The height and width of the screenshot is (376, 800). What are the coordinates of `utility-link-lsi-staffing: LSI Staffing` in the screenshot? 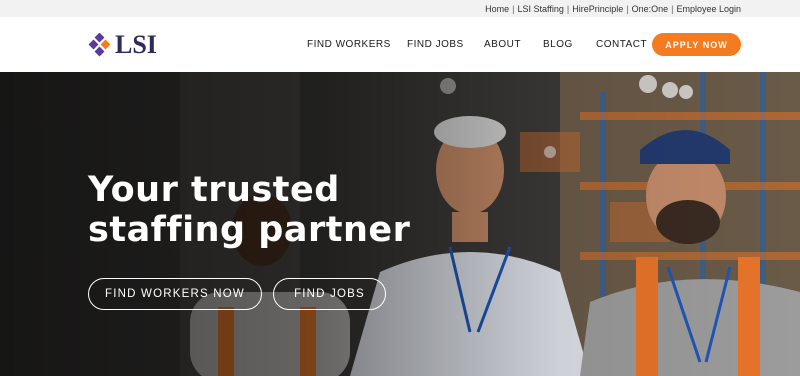 It's located at (540, 9).